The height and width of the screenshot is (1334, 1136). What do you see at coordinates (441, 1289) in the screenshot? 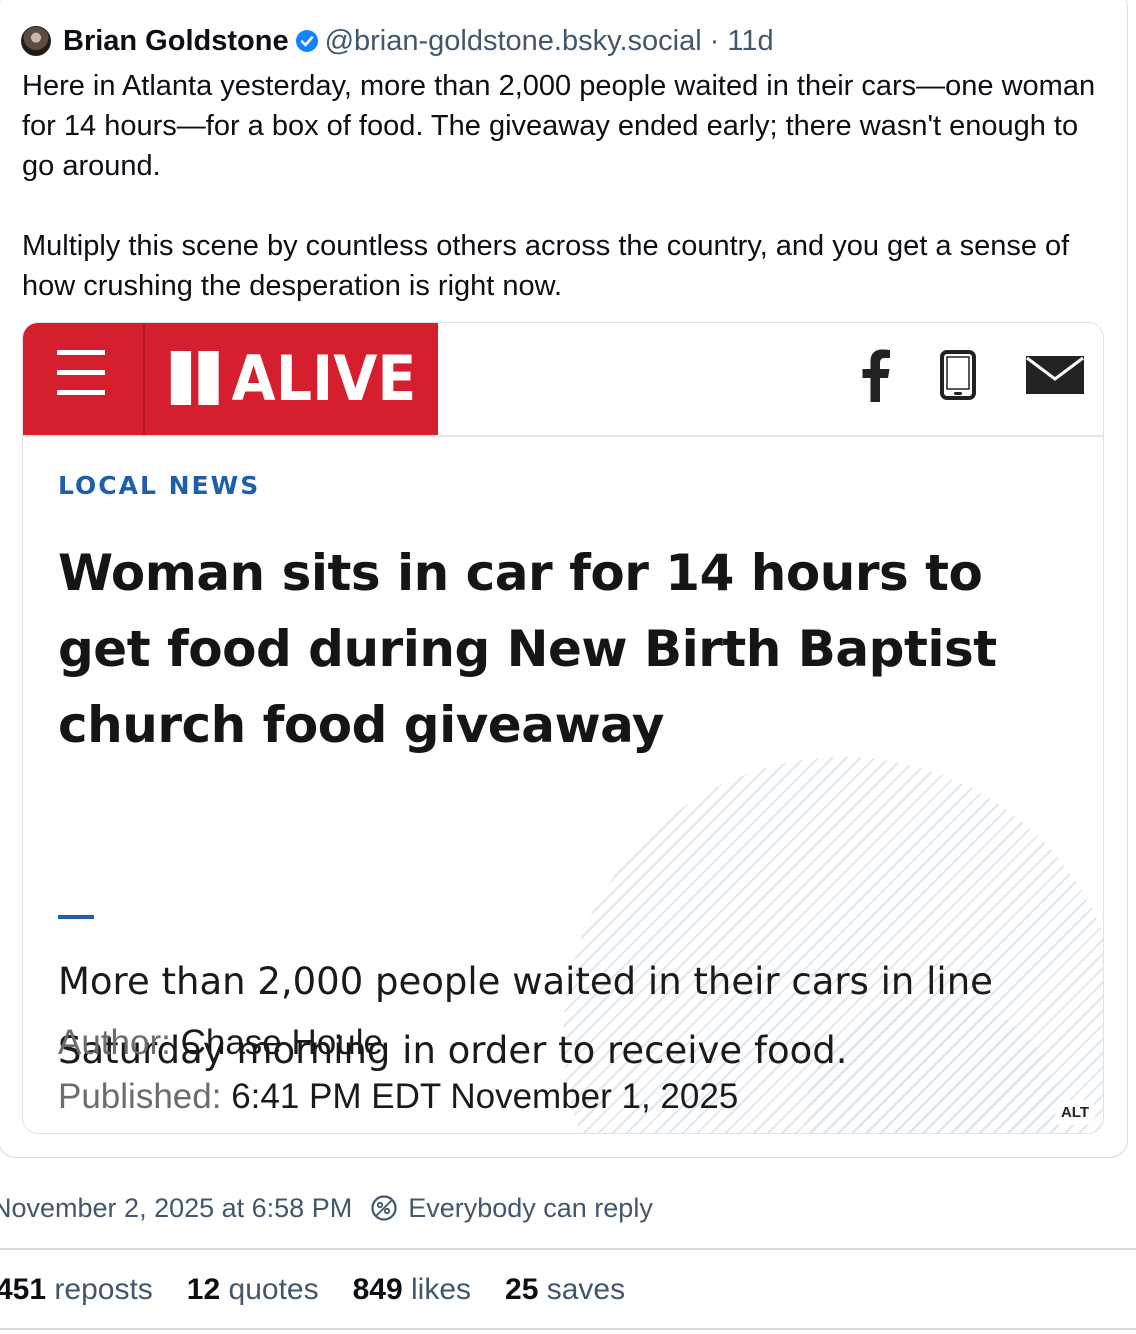
I see `likes-label: likes` at bounding box center [441, 1289].